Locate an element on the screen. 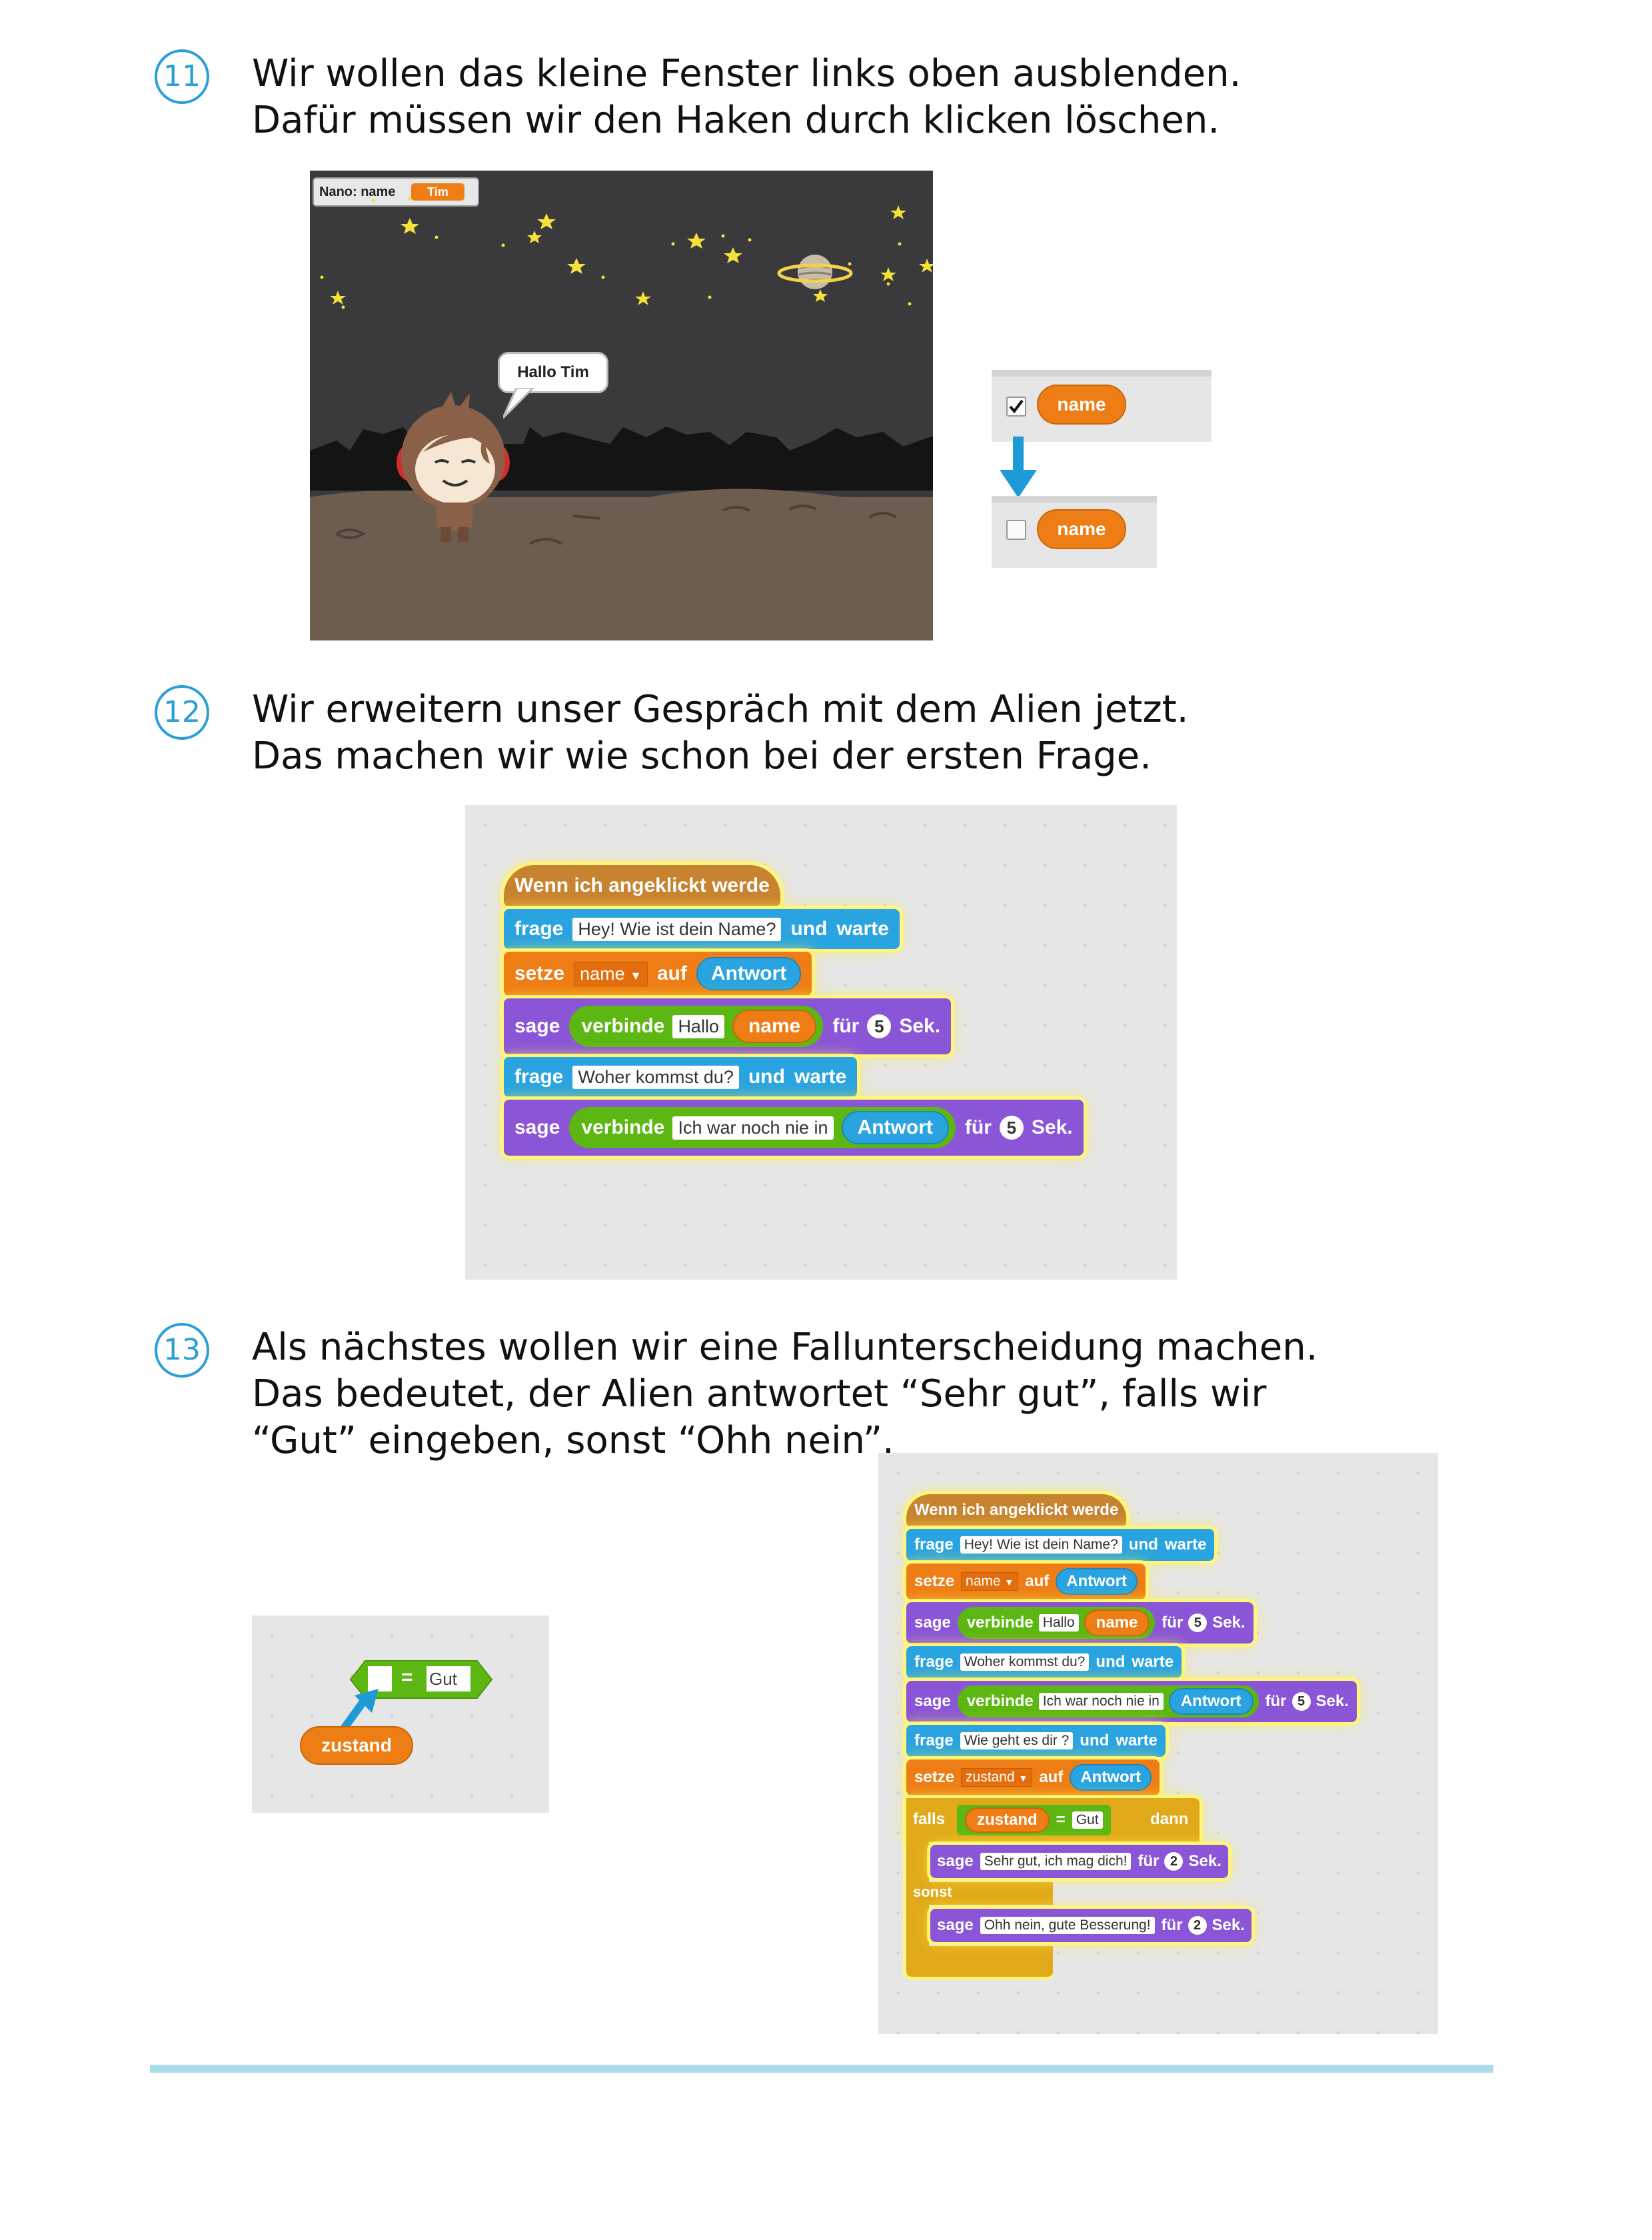 The image size is (1652, 2240). say-block-3: sage Sehr gut, ich mag dich! für 2 Sek. is located at coordinates (1079, 1861).